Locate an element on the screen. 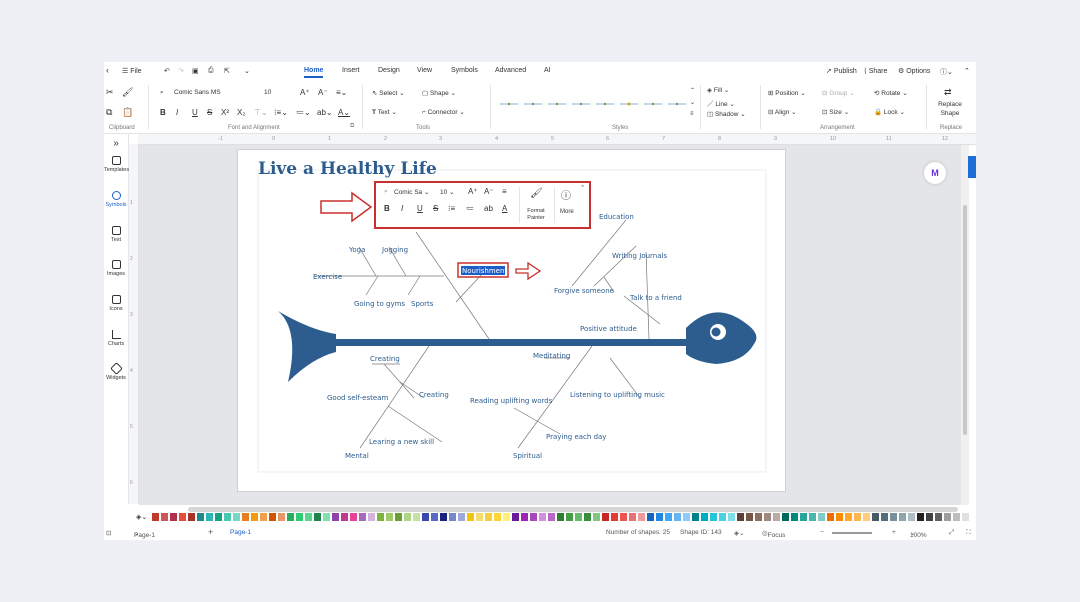 The width and height of the screenshot is (1080, 602). page-tab: Page-1 is located at coordinates (240, 532).